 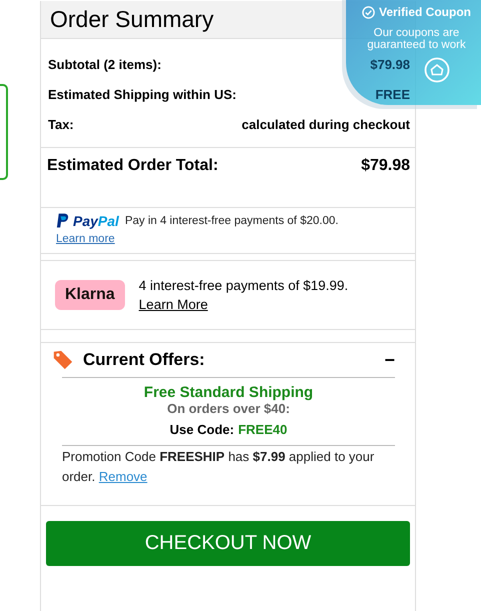 I want to click on promo-message: Promotion Code FREESHIP has $7.99 applied to your order. Remove, so click(x=219, y=467).